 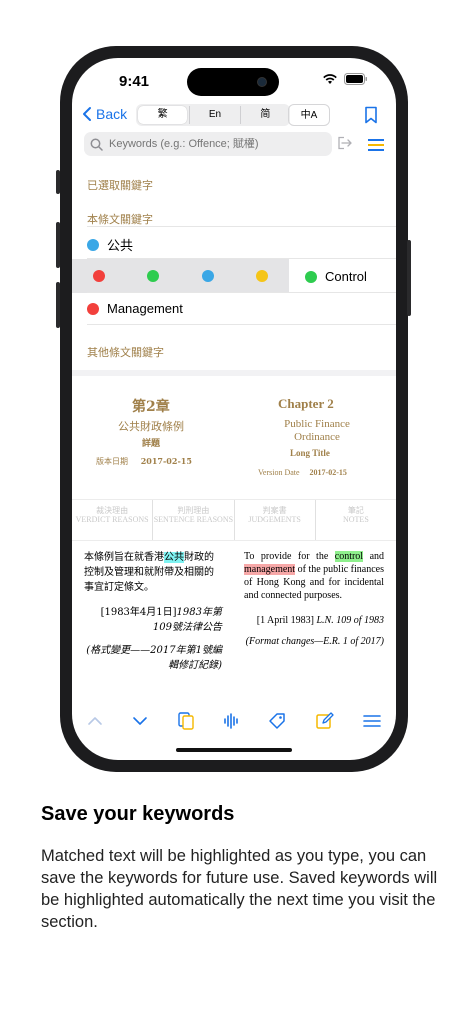 I want to click on segment-traditional: 繁, so click(x=163, y=115).